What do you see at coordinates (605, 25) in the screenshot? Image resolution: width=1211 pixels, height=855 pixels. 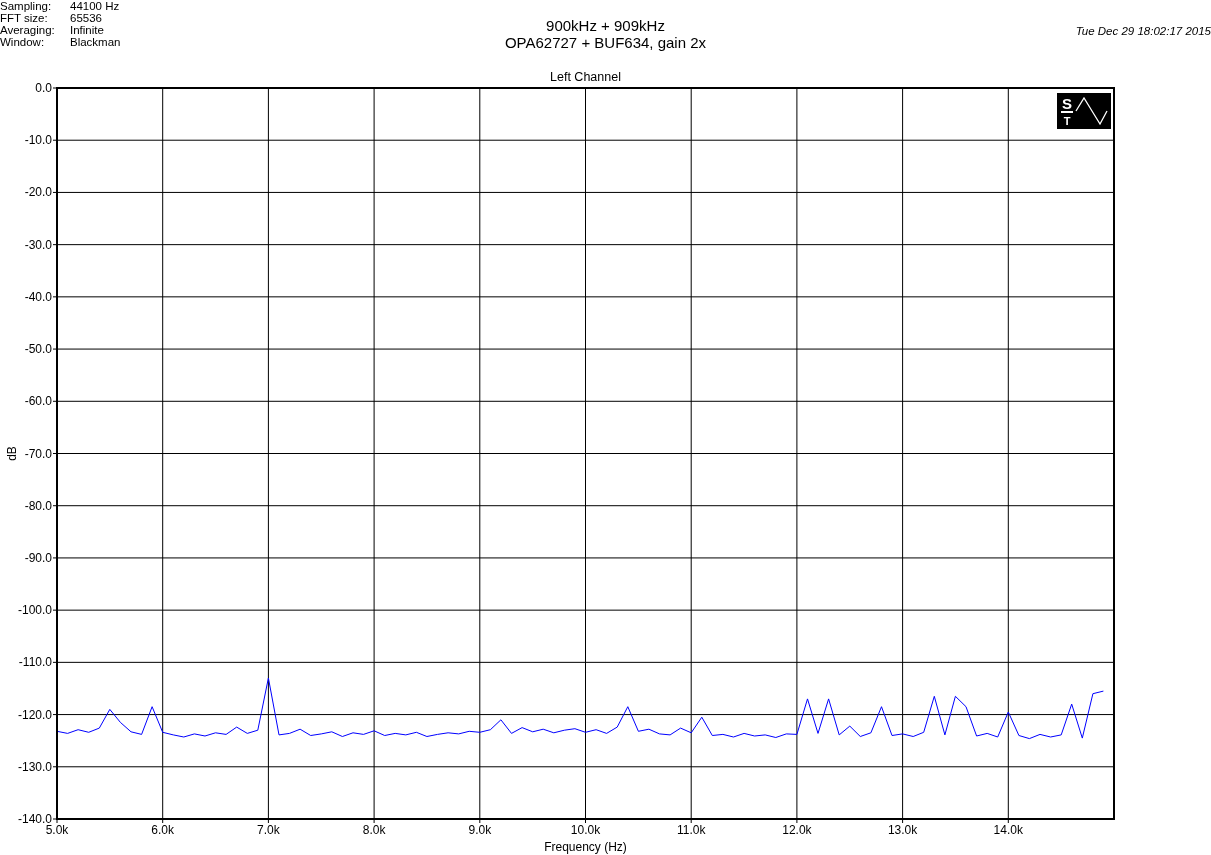 I see `chart-heading: 900kHz + 909kHz` at bounding box center [605, 25].